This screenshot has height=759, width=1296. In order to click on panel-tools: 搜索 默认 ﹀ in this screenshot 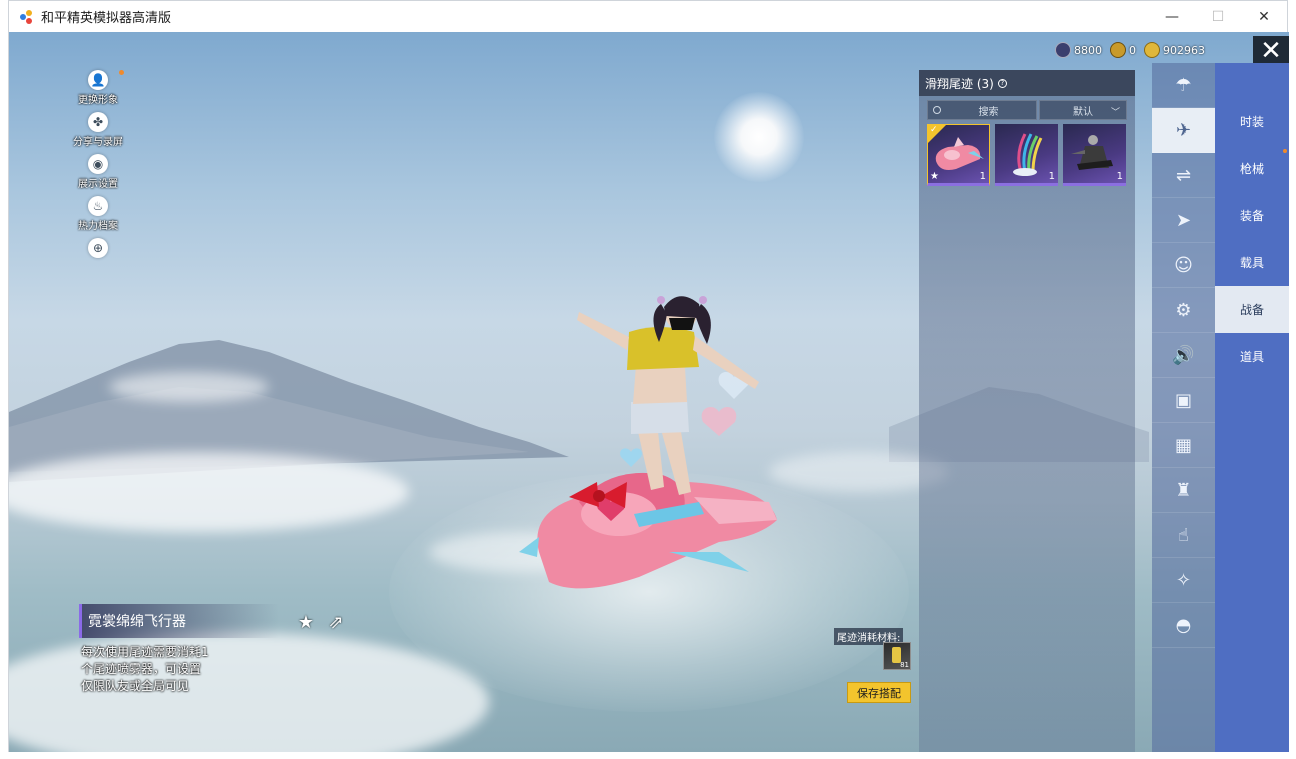, I will do `click(1027, 110)`.